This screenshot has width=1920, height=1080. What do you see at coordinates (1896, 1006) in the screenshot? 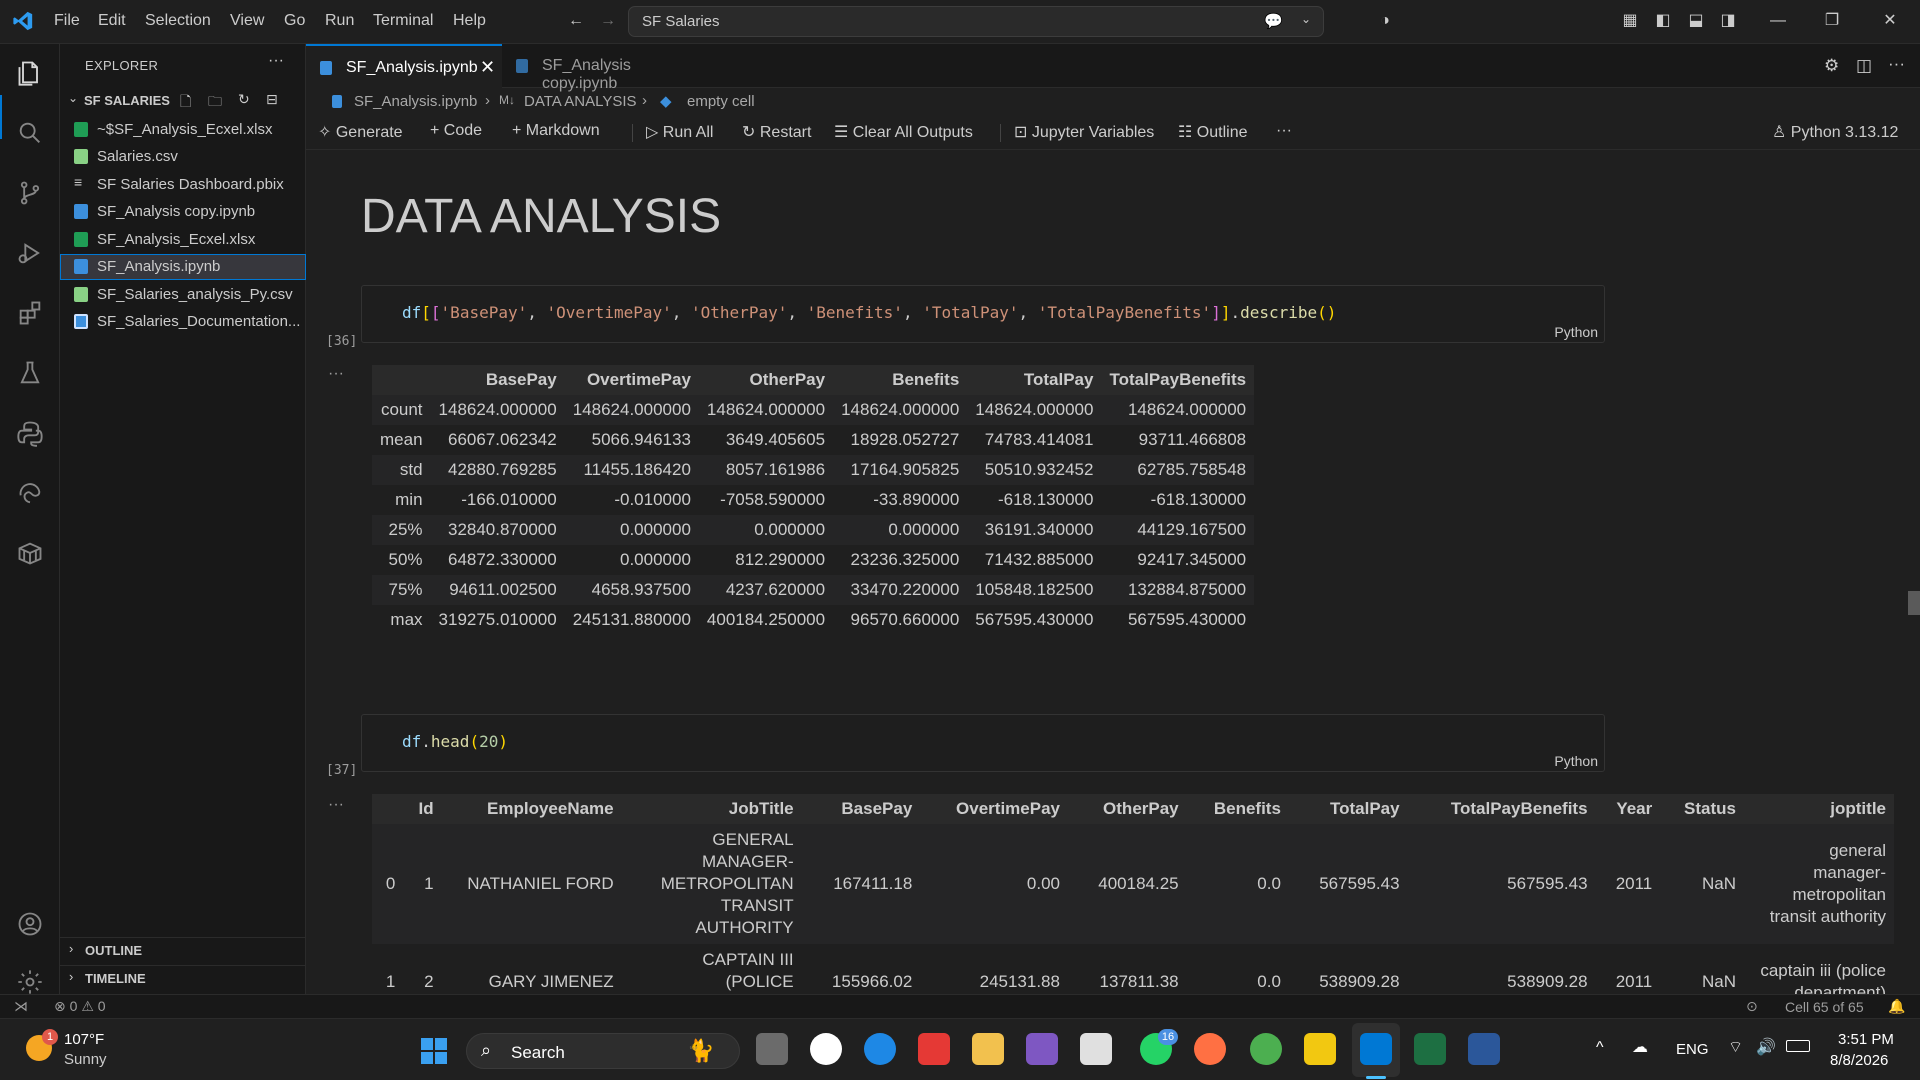
I see `notifications-bell-icon: 🔔` at bounding box center [1896, 1006].